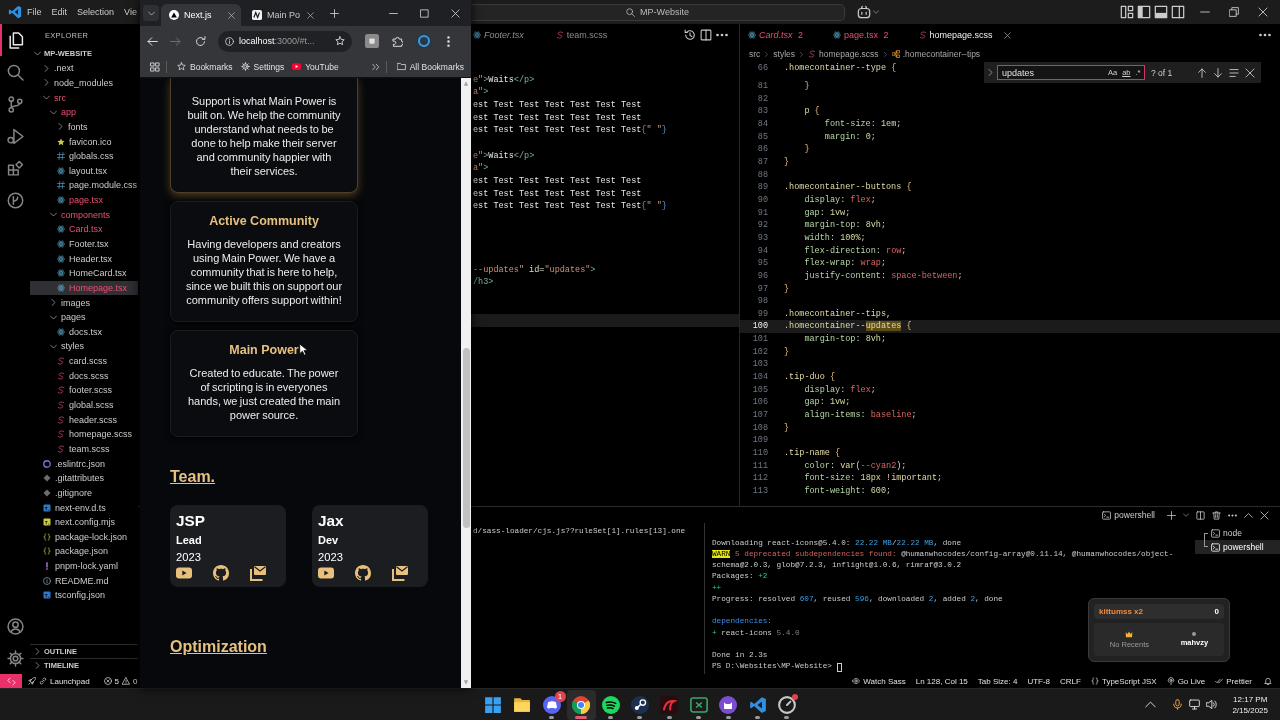  I want to click on terminal-list-item: powershell, so click(1237, 547).